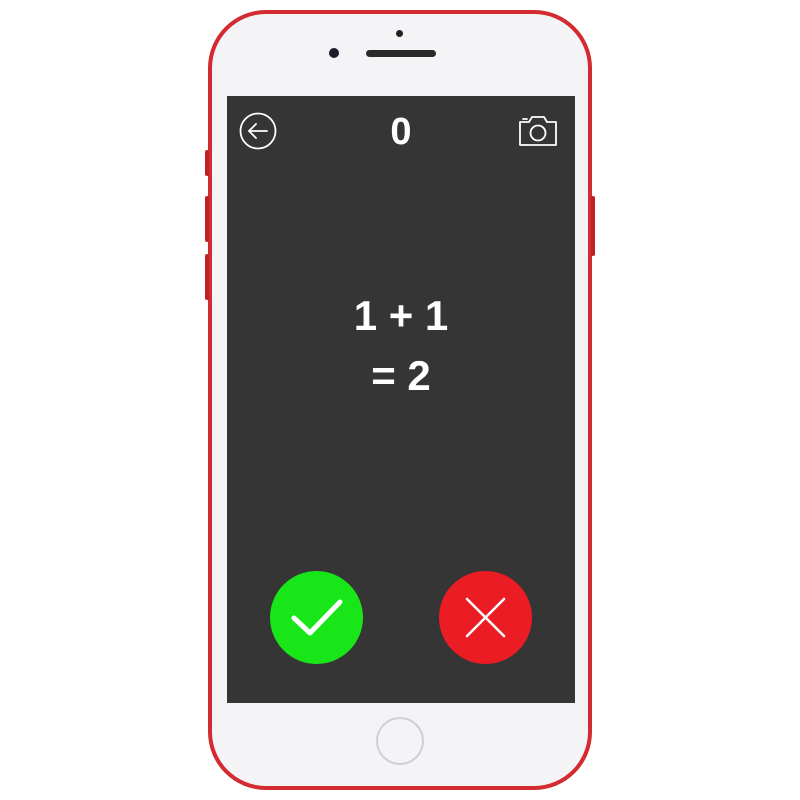 The height and width of the screenshot is (800, 800). I want to click on home-button, so click(400, 741).